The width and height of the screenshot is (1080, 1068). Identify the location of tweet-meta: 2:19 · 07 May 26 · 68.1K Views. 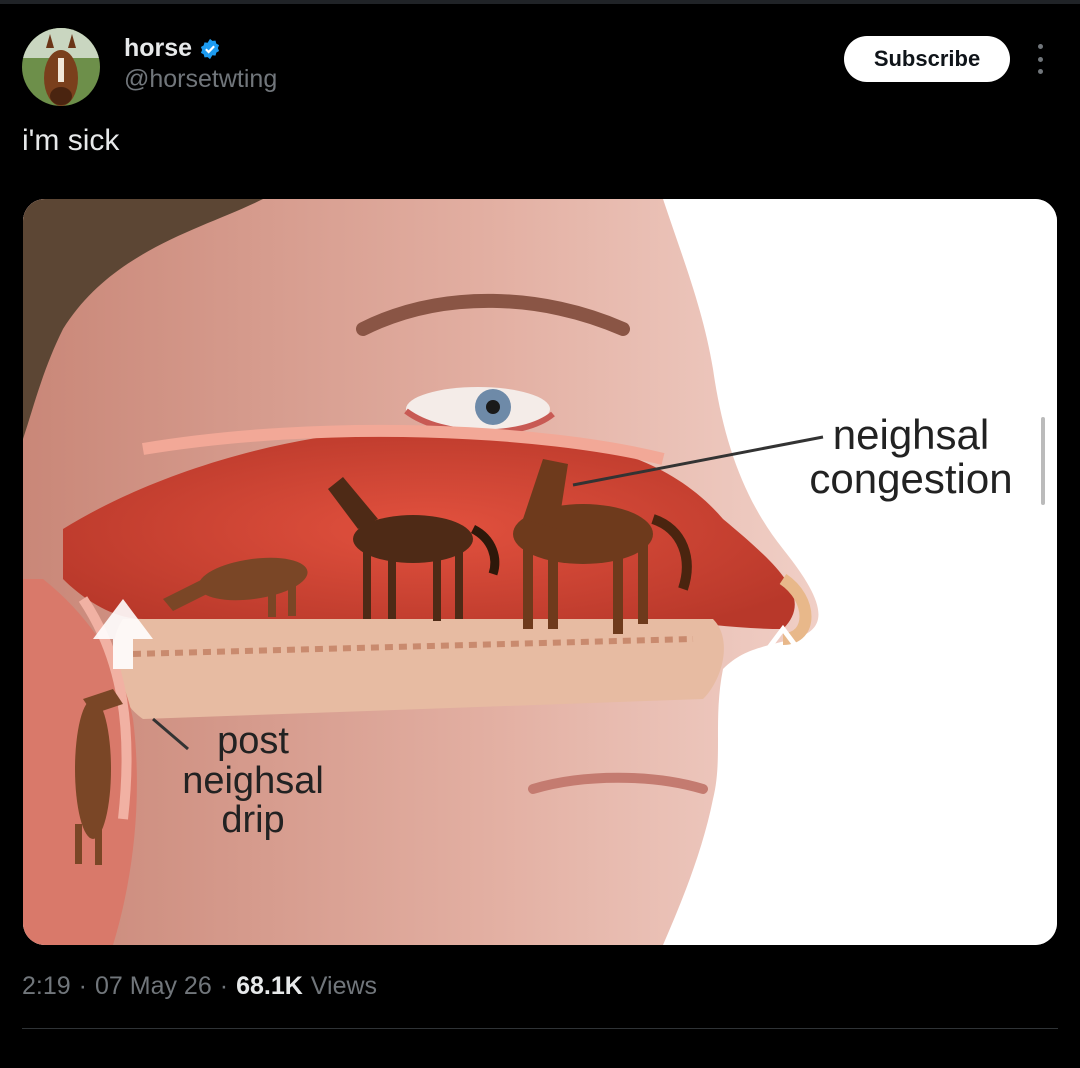
(199, 986).